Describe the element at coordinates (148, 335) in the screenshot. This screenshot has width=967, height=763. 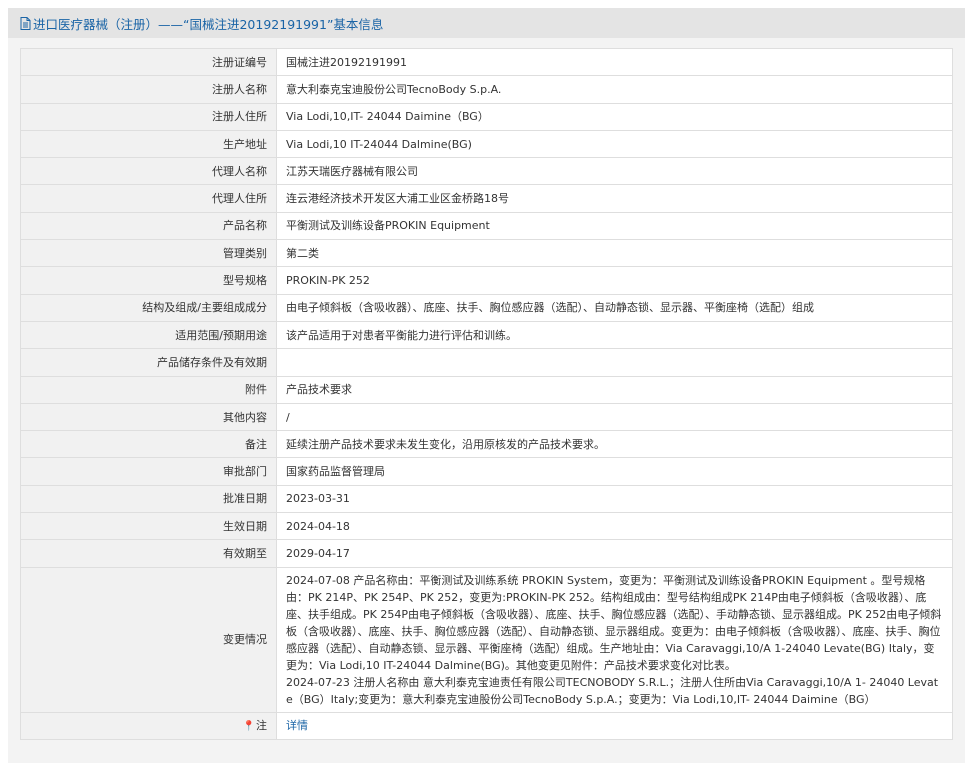
I see `field-label: 适用范围/预期用途` at that location.